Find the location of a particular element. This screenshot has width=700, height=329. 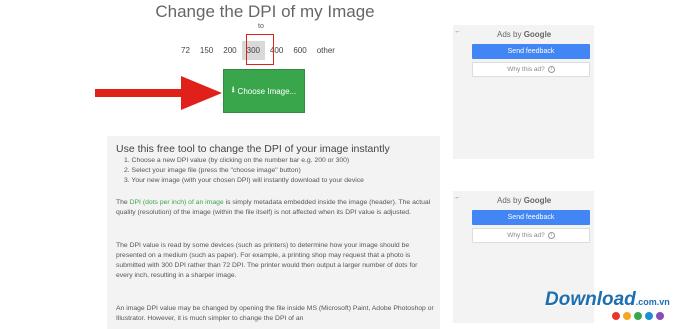

to-label: to is located at coordinates (261, 26).